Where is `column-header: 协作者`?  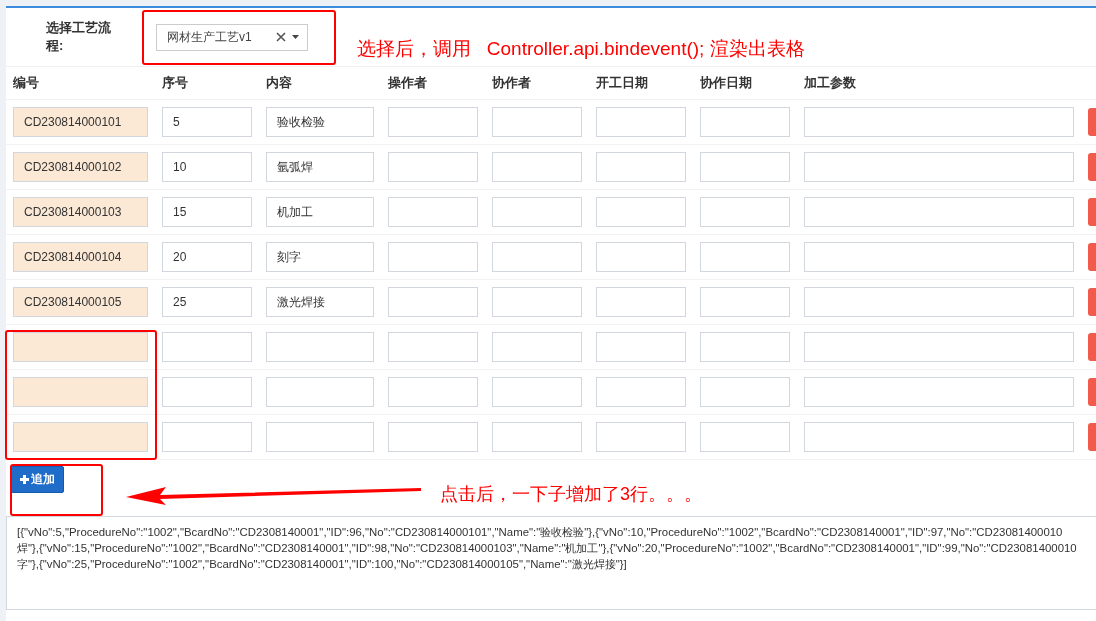
column-header: 协作者 is located at coordinates (512, 83).